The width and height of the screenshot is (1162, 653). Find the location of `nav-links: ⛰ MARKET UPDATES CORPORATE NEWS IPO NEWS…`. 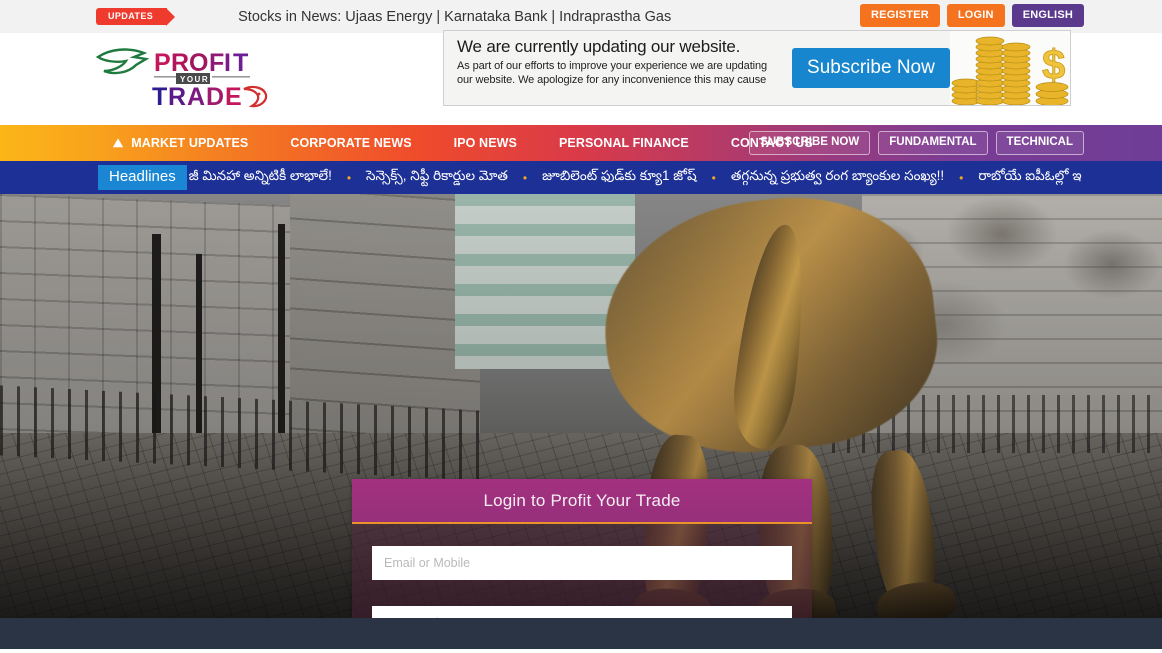

nav-links: ⛰ MARKET UPDATES CORPORATE NEWS IPO NEWS… is located at coordinates (463, 143).